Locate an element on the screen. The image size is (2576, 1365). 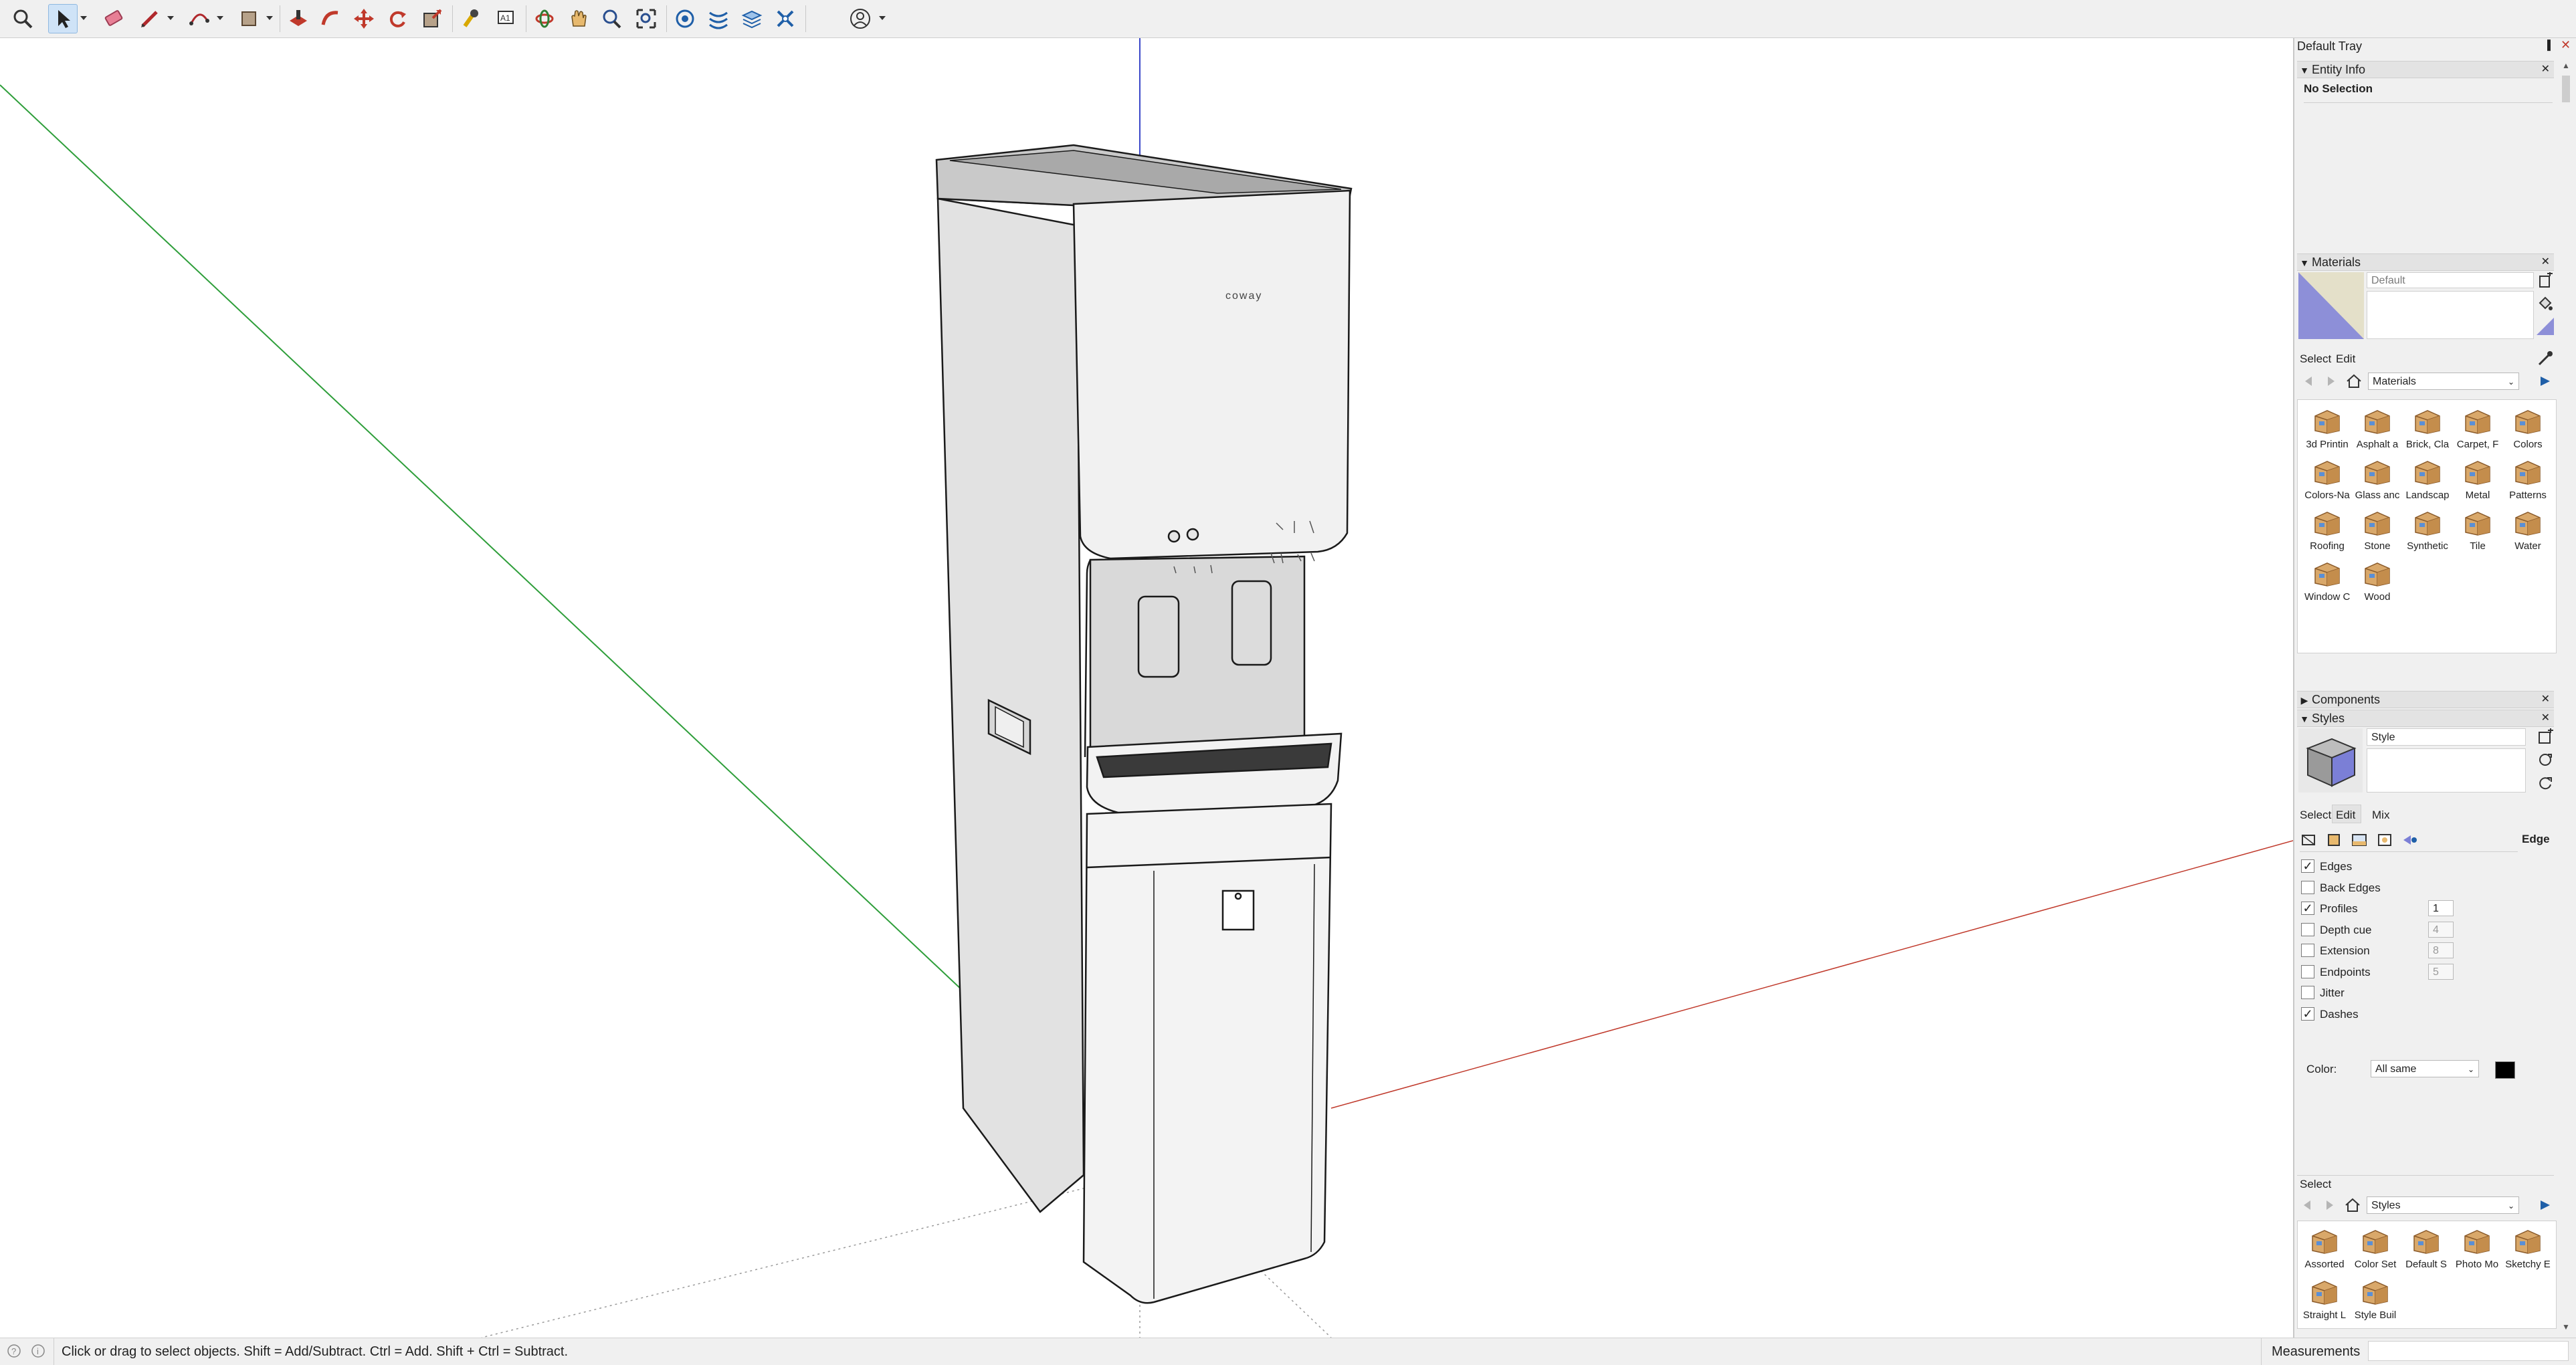
styles-collection-dropdown: Styles ⌄ is located at coordinates (2443, 1205).